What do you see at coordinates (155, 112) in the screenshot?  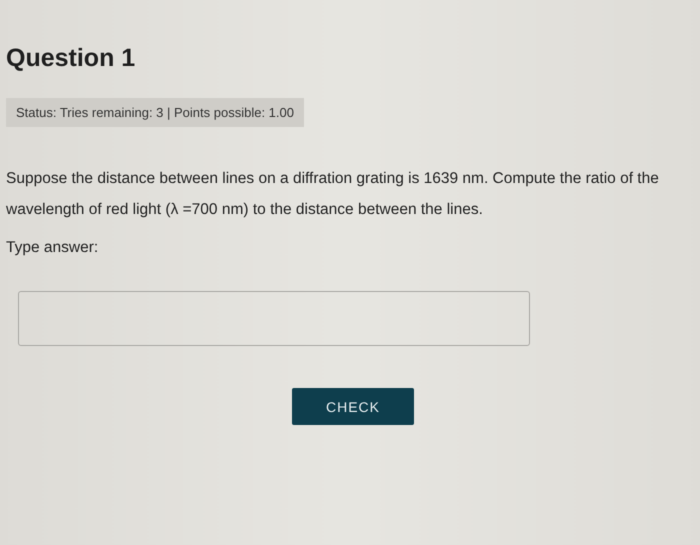 I see `status-bar: Status: Tries remaining: 3 | Points possible: 1.00` at bounding box center [155, 112].